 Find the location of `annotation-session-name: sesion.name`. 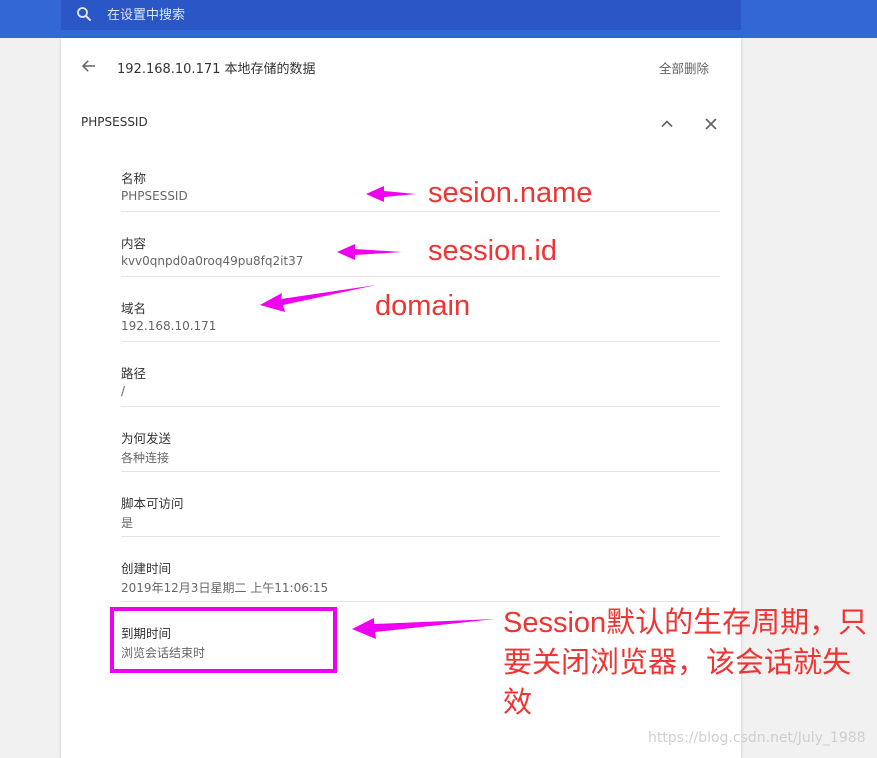

annotation-session-name: sesion.name is located at coordinates (510, 193).